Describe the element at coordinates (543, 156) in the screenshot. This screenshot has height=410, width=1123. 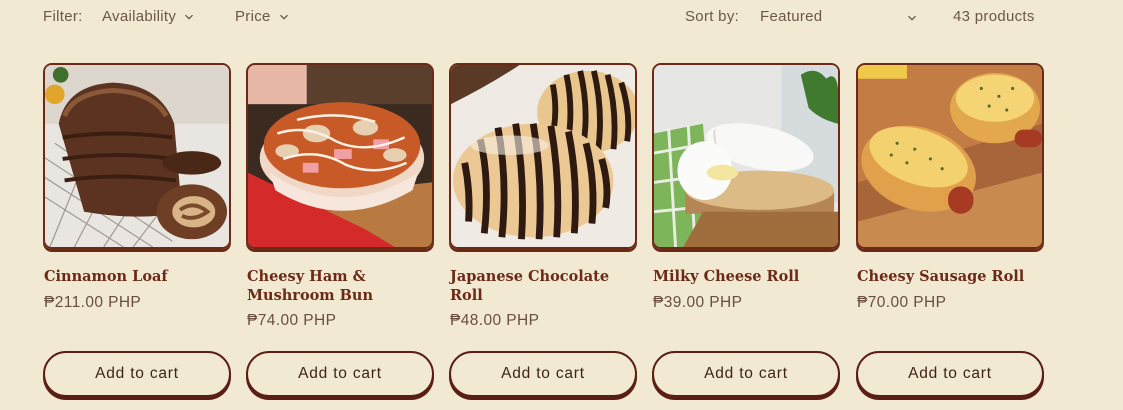
I see `product-image-japanese-chocolate-roll` at that location.